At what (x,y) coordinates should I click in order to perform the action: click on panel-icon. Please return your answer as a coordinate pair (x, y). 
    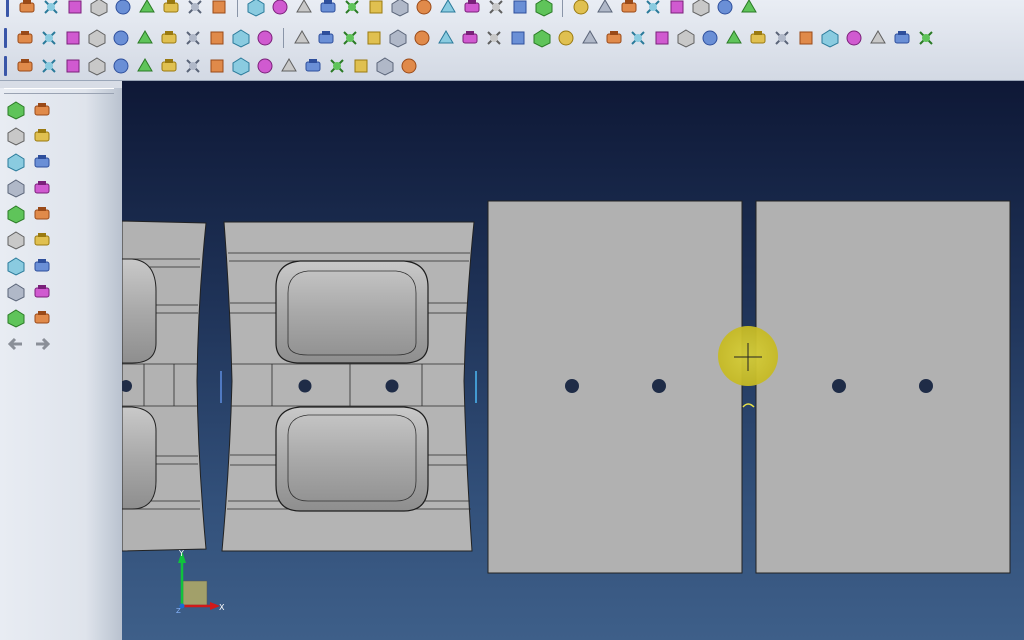
    Looking at the image, I should click on (42, 214).